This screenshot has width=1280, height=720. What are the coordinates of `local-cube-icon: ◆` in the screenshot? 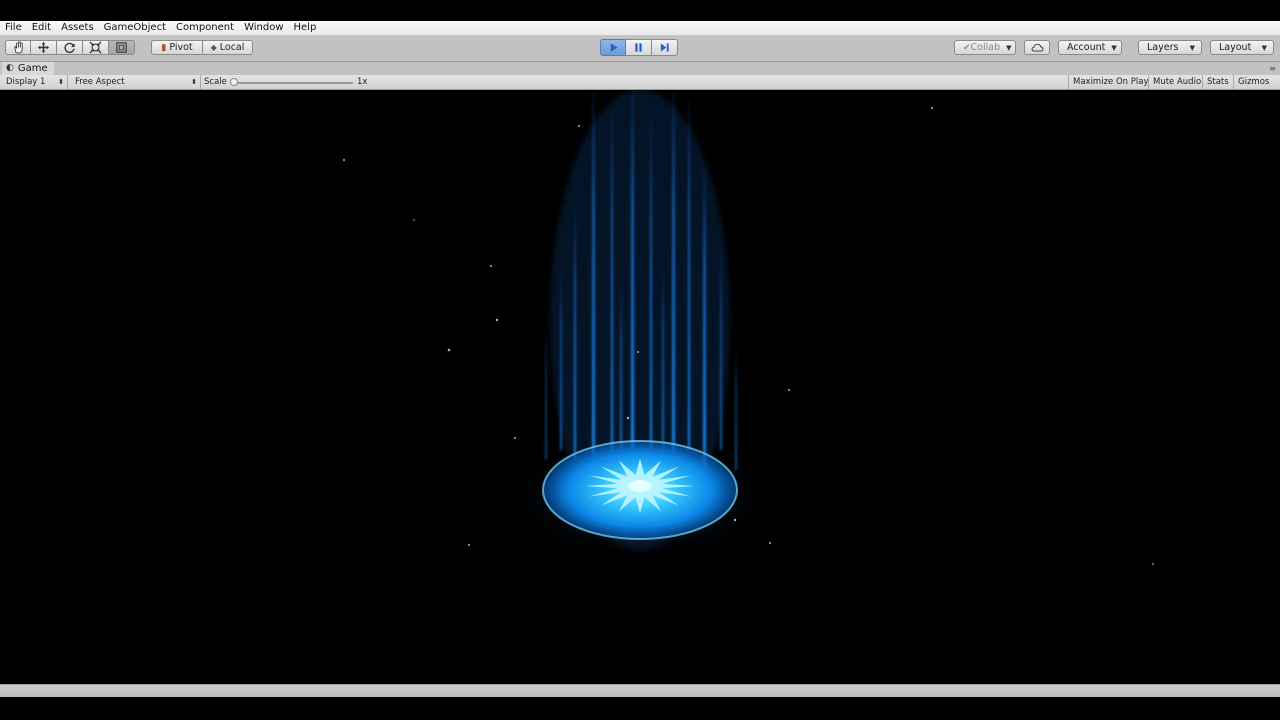 It's located at (213, 47).